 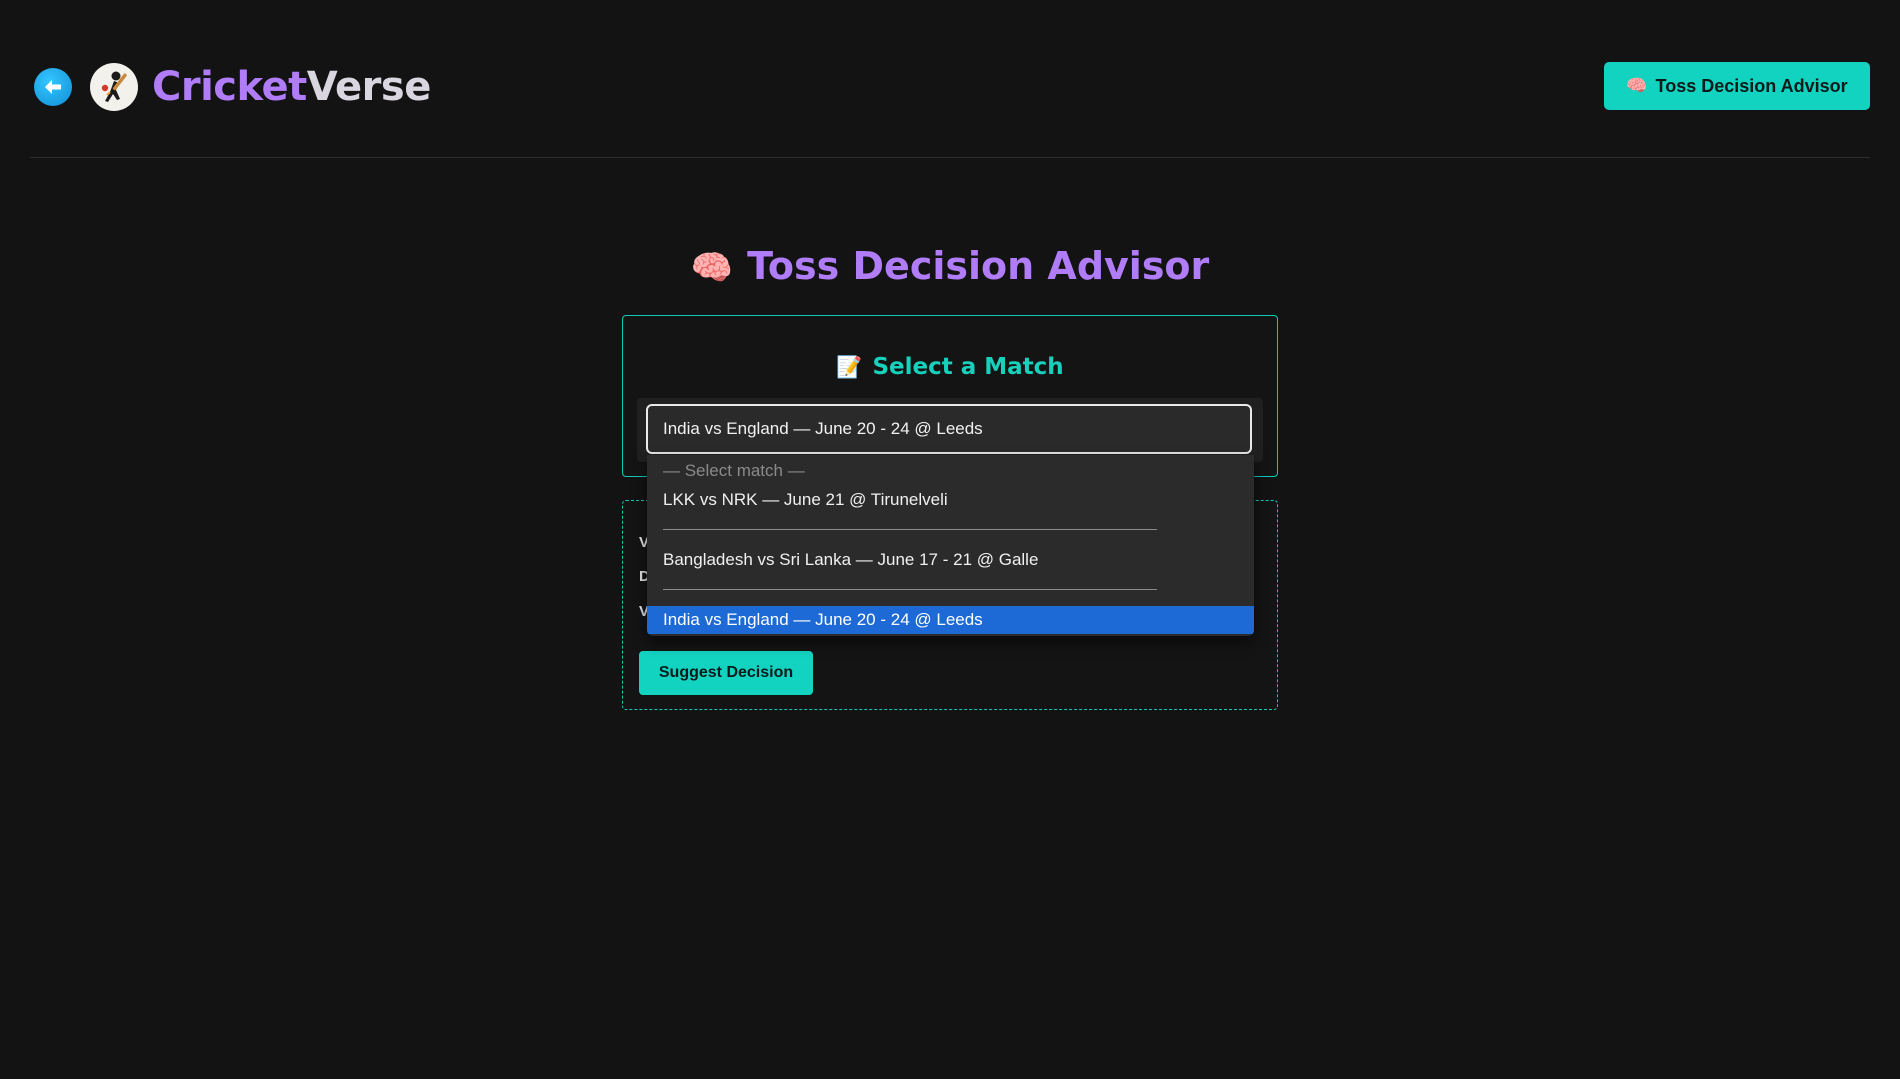 I want to click on dropdown-option: LKK vs NRK — June 21 @ Tirunelveli, so click(x=950, y=500).